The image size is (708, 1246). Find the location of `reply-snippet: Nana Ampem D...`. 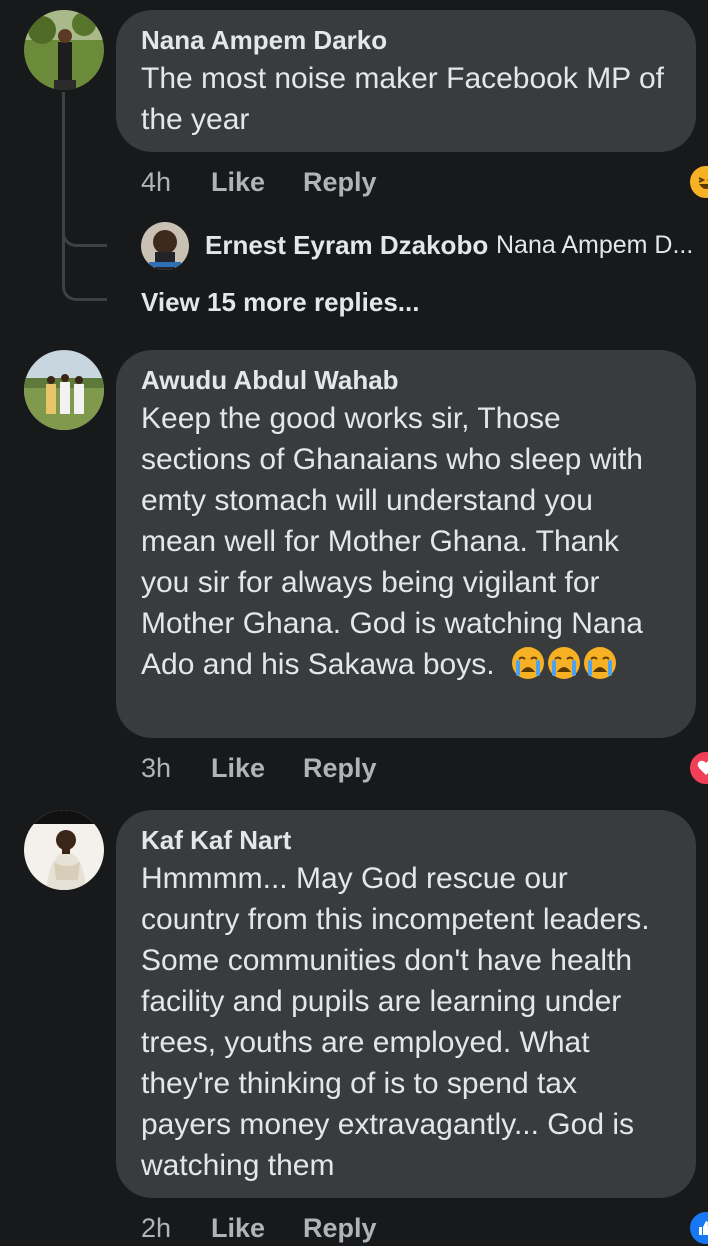

reply-snippet: Nana Ampem D... is located at coordinates (595, 245).